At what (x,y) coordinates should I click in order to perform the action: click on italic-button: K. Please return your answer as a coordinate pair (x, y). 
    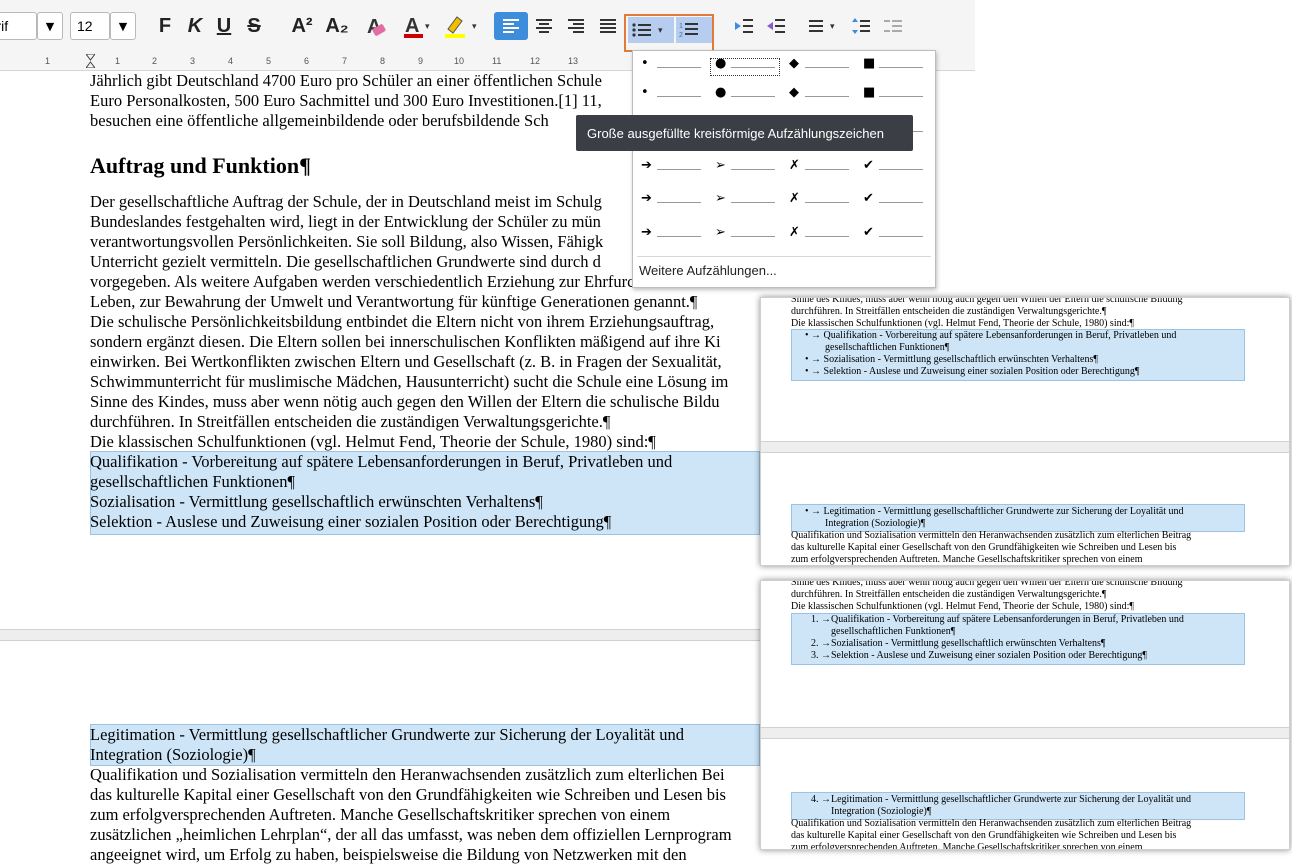
    Looking at the image, I should click on (195, 26).